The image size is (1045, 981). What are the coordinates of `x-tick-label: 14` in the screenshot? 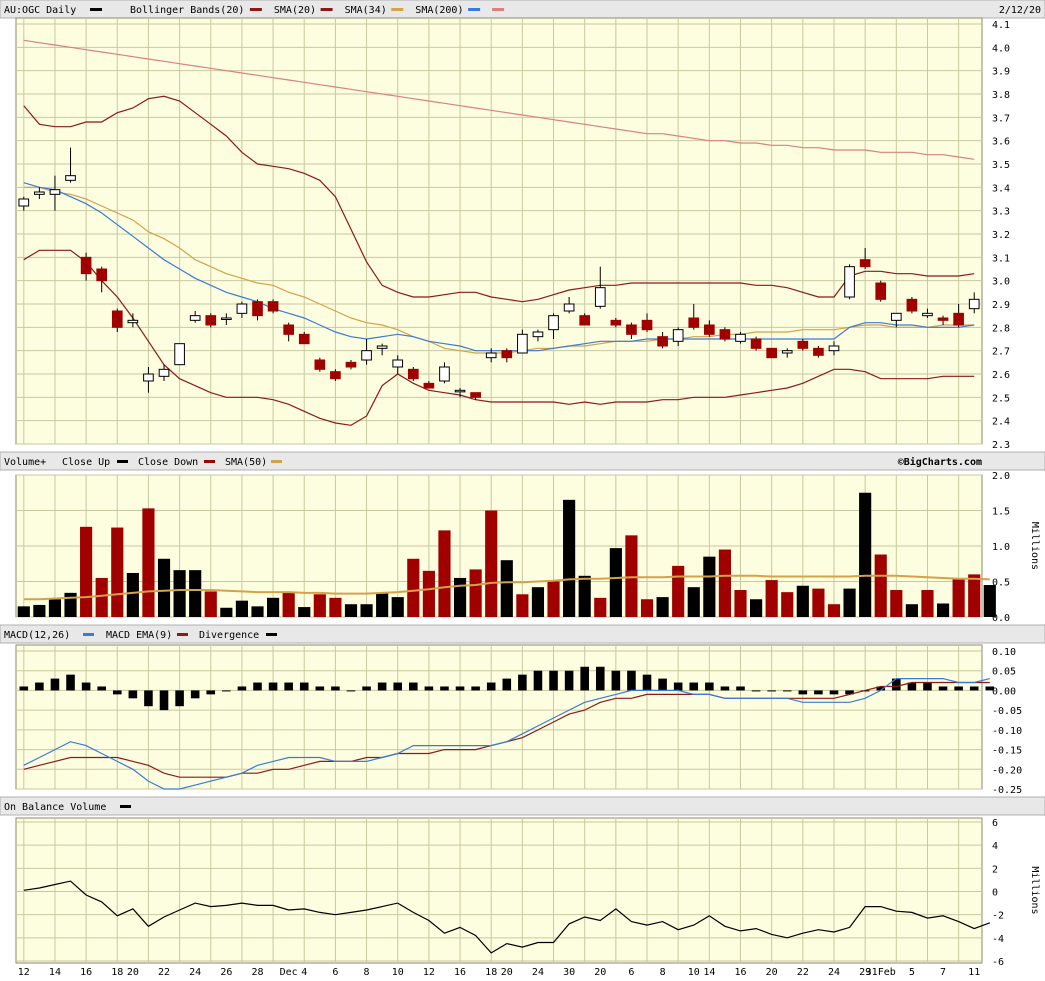 It's located at (709, 972).